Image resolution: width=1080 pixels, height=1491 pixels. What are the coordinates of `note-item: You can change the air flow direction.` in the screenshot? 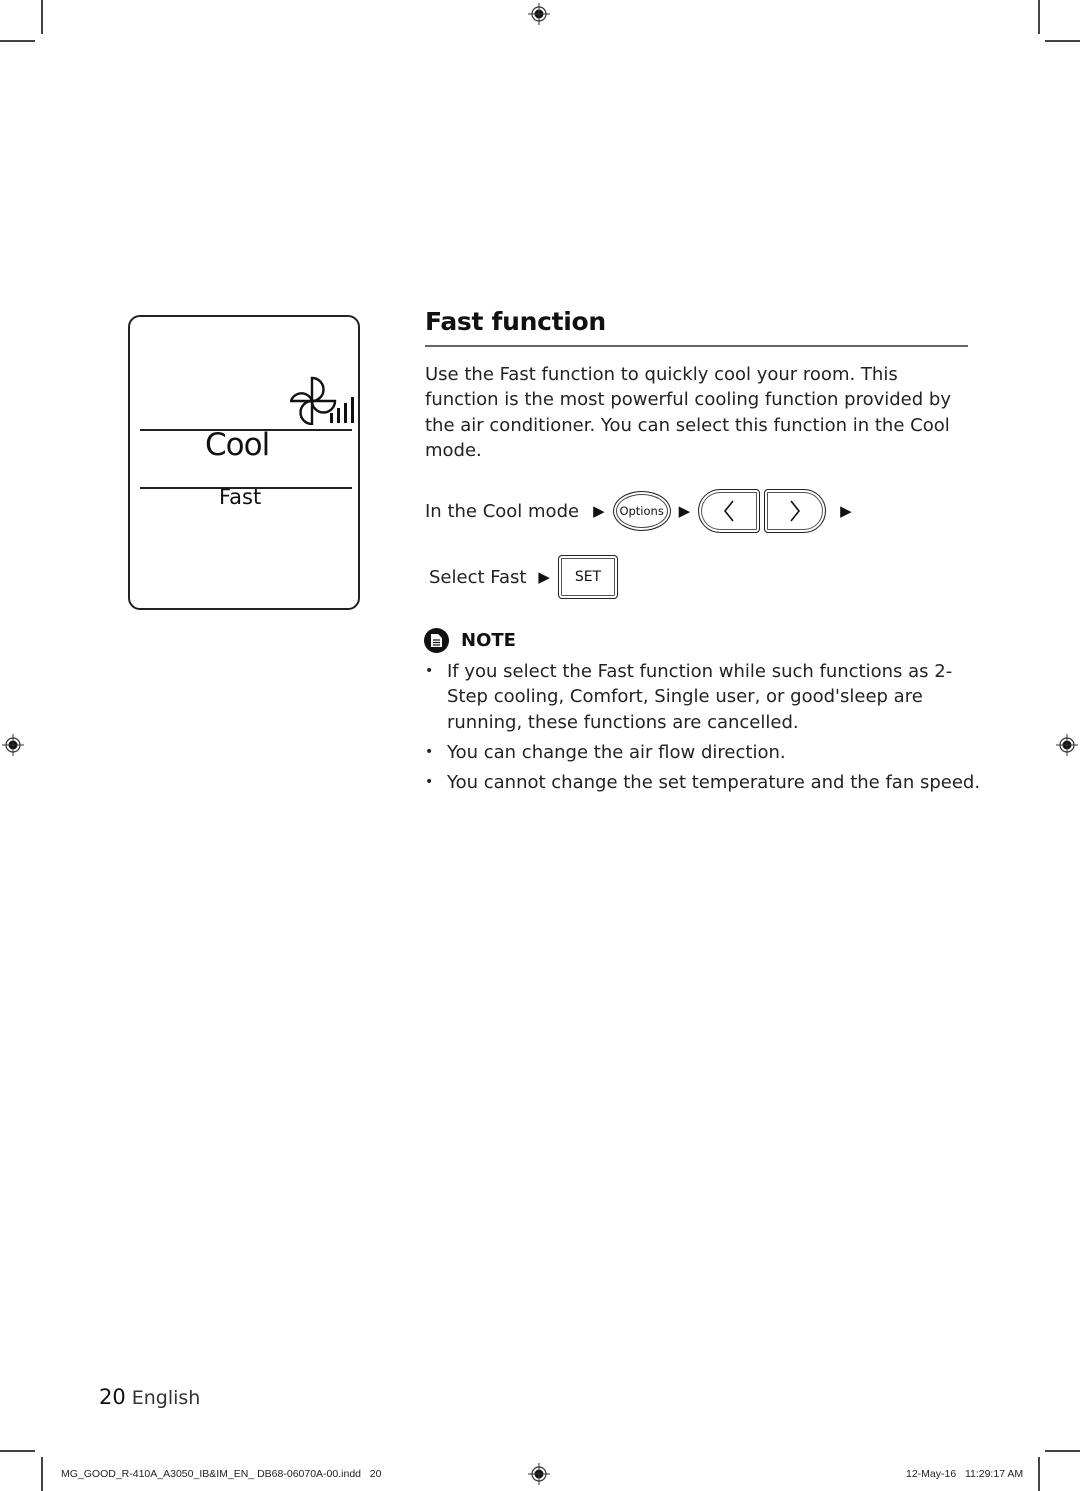 It's located at (705, 753).